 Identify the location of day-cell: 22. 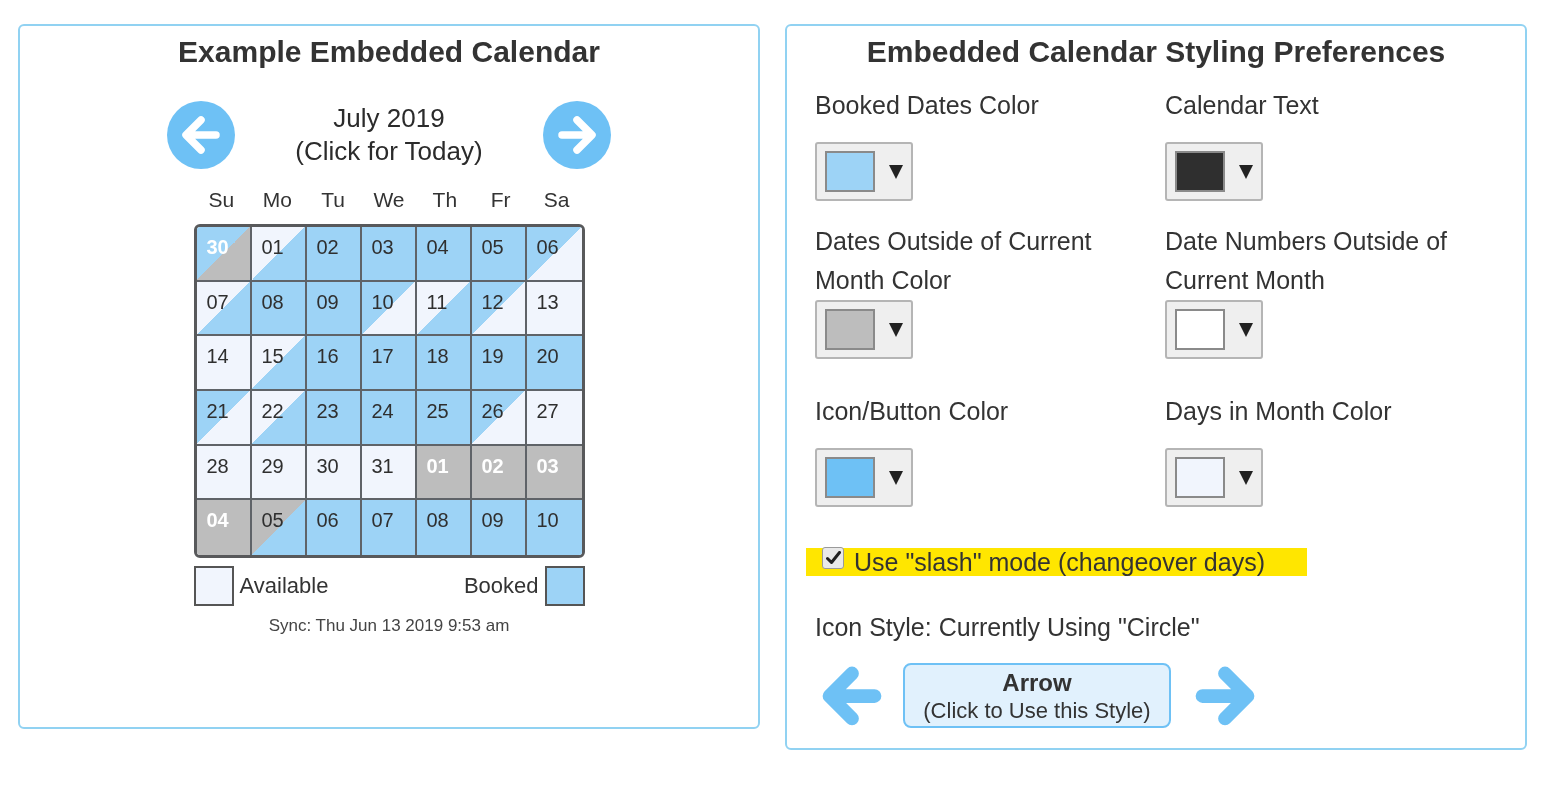
(279, 418).